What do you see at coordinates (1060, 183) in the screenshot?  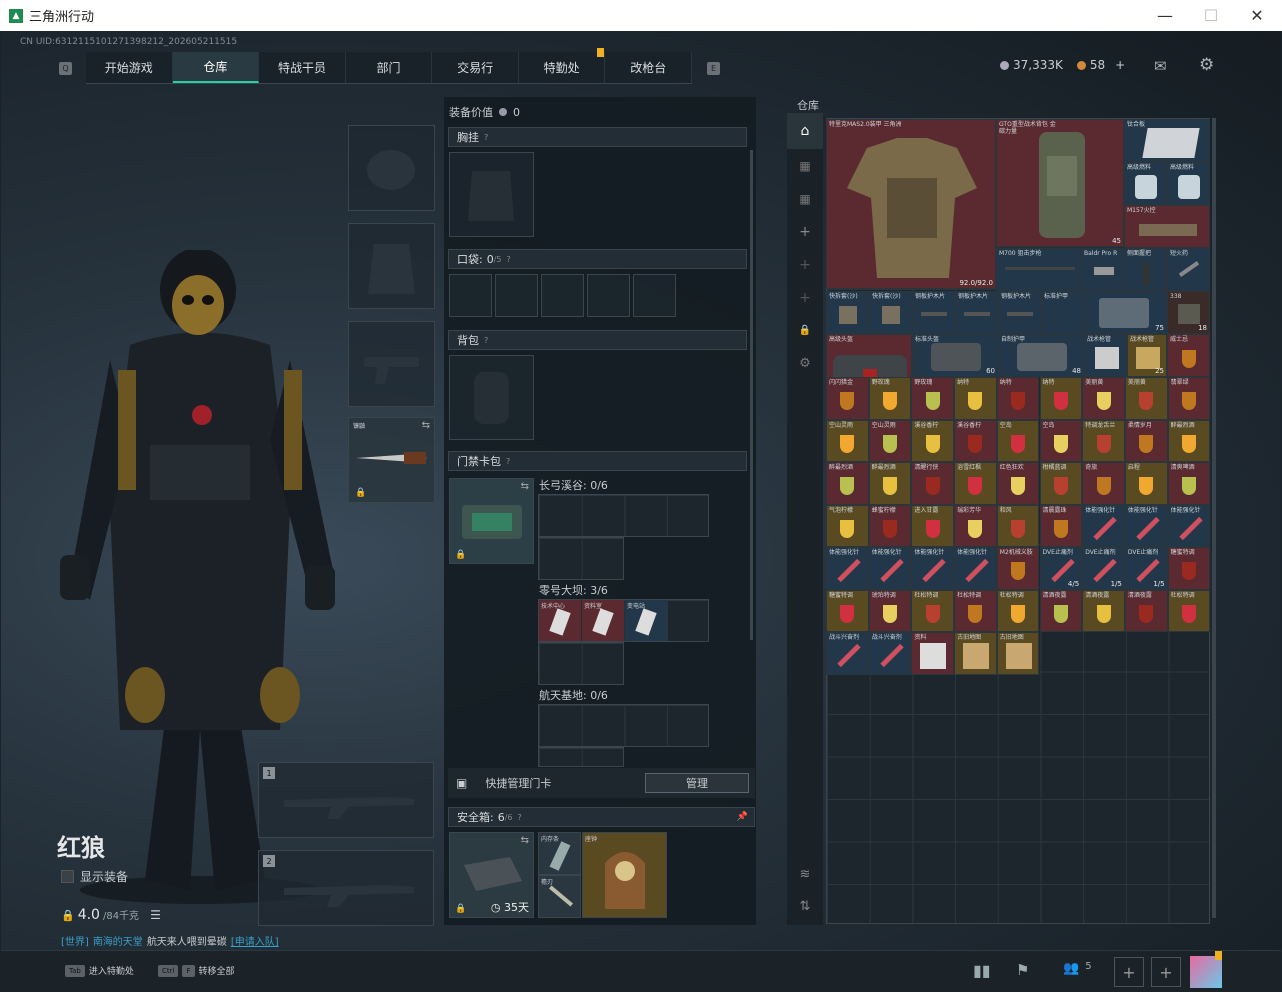 I see `stash-item-backpack: GTO重型战术背包 金碳力量 45` at bounding box center [1060, 183].